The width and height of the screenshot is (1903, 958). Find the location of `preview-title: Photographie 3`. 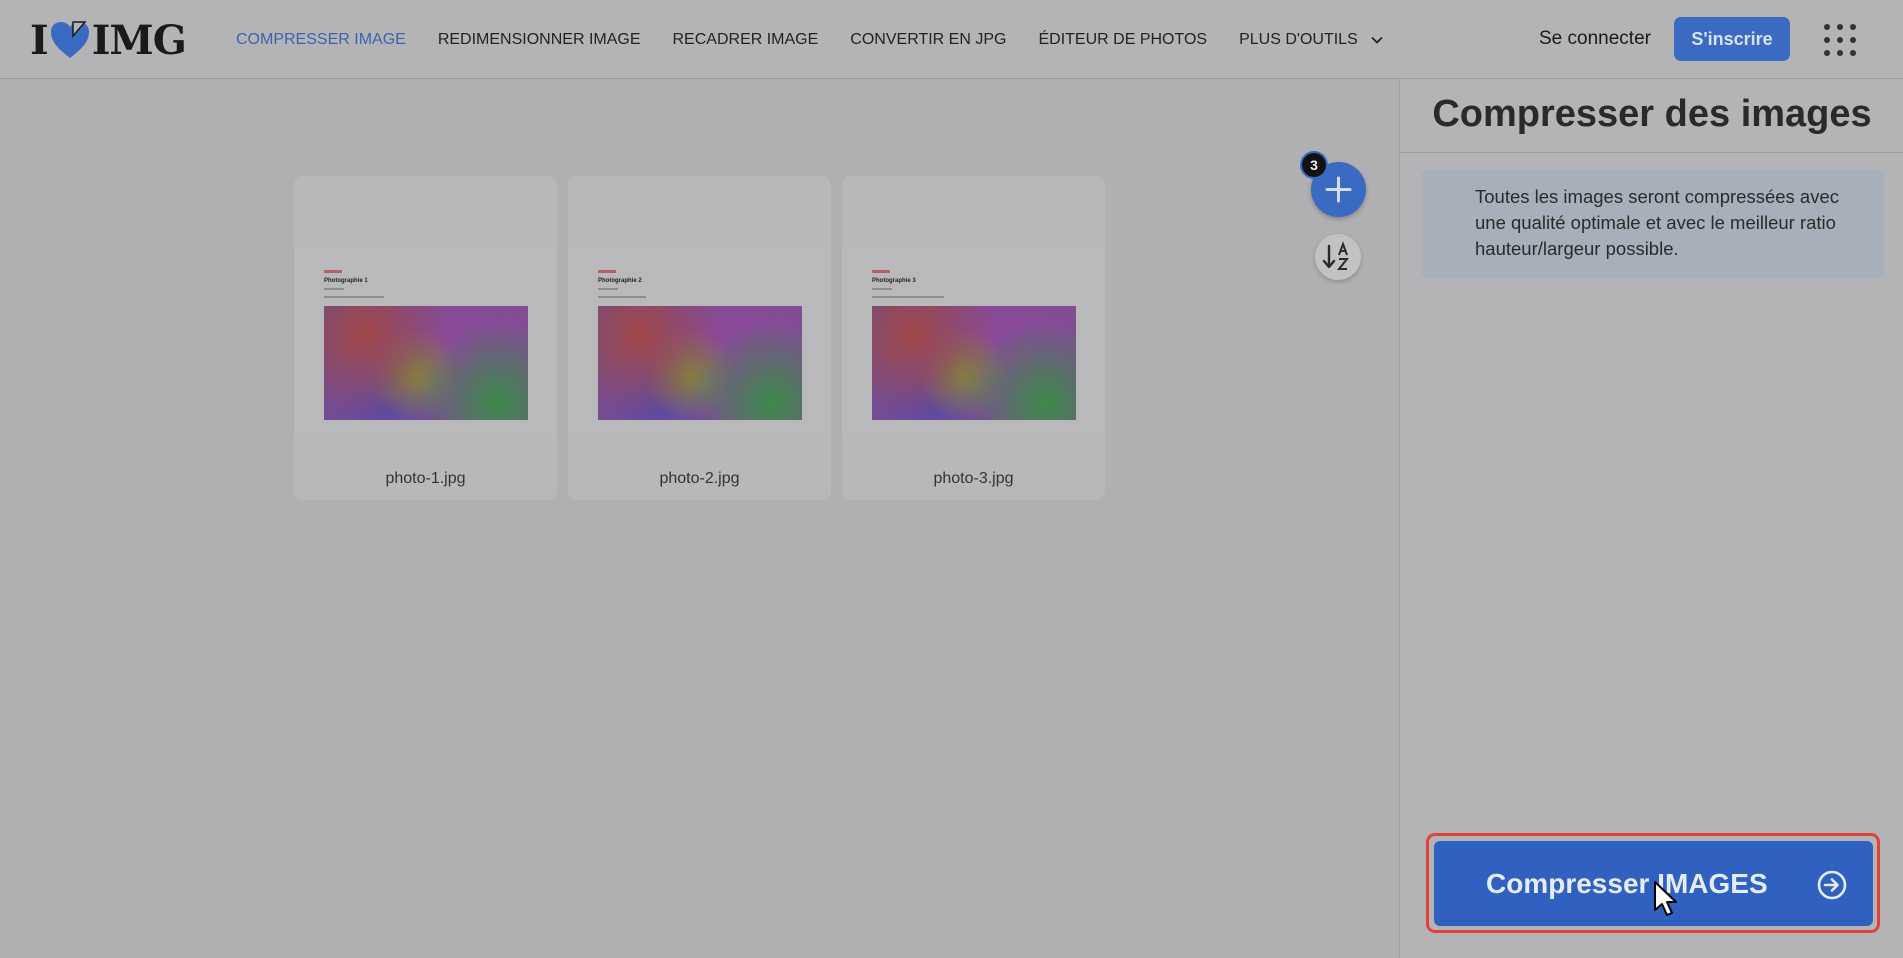

preview-title: Photographie 3 is located at coordinates (894, 281).